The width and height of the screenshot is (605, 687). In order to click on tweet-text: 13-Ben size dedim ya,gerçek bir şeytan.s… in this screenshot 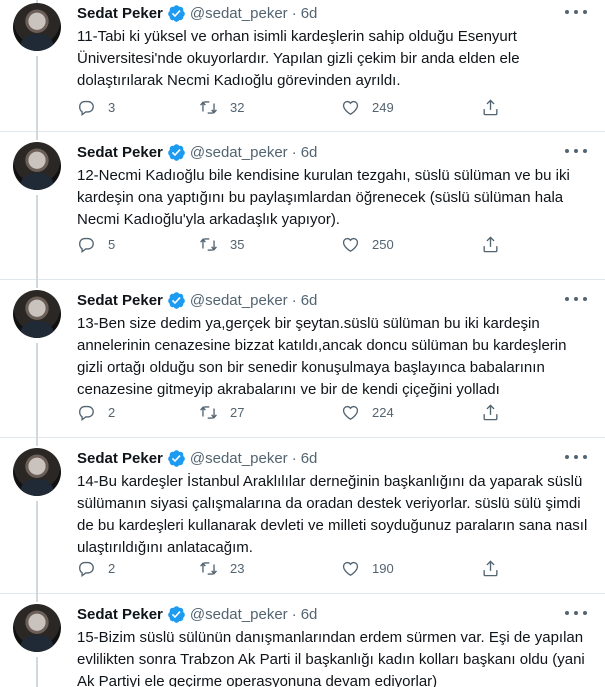, I will do `click(322, 356)`.